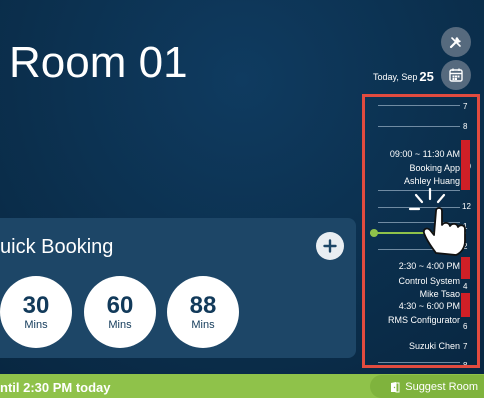 The height and width of the screenshot is (398, 484). I want to click on add-booking-button, so click(330, 246).